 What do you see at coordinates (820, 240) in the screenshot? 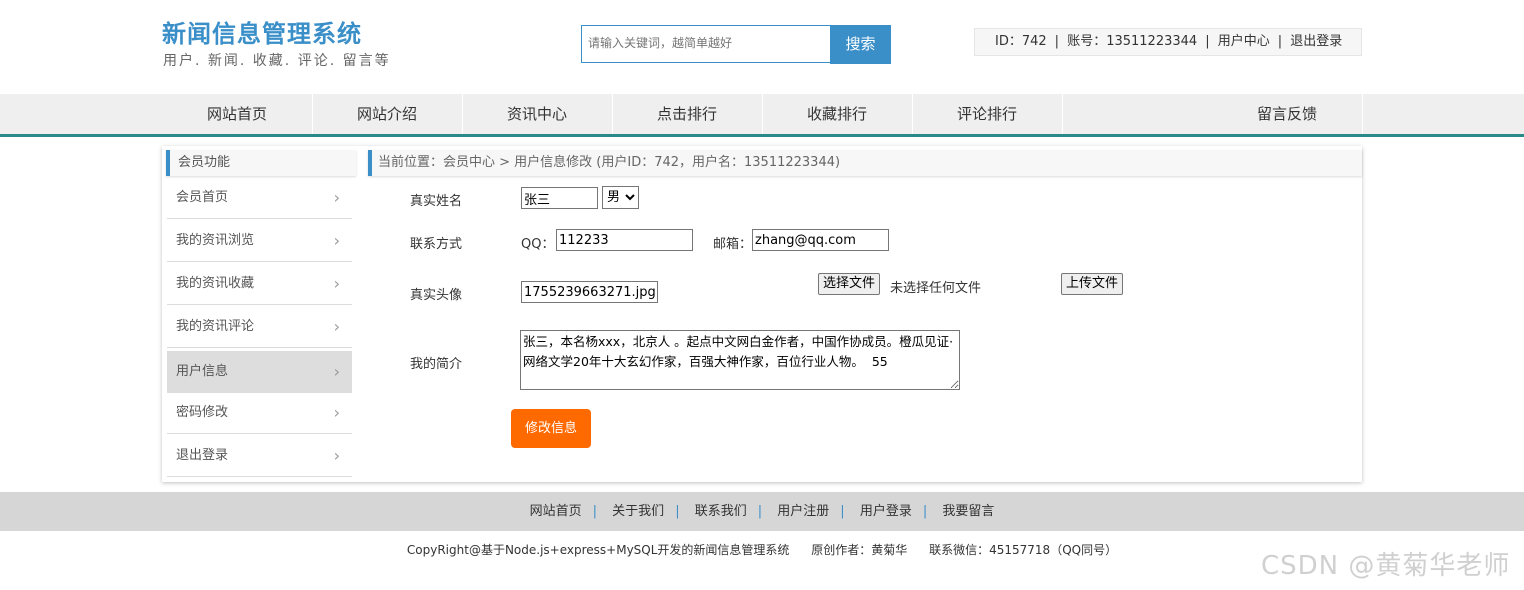
I see `email-field` at bounding box center [820, 240].